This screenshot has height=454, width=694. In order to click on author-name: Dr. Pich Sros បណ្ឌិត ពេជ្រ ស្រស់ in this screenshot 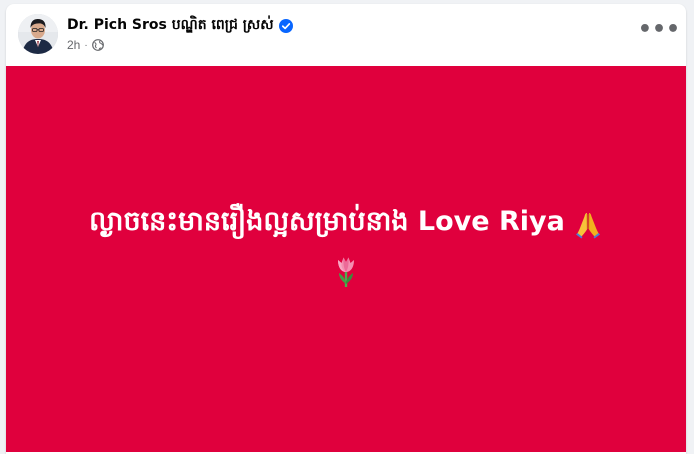, I will do `click(170, 25)`.